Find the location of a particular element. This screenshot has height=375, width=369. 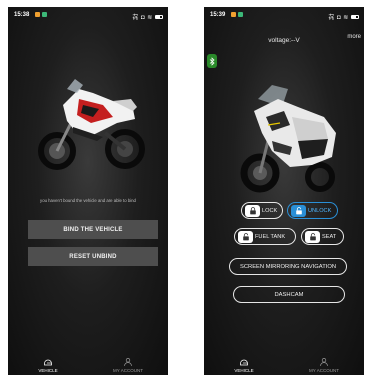

motorcycle-image is located at coordinates (91, 124).